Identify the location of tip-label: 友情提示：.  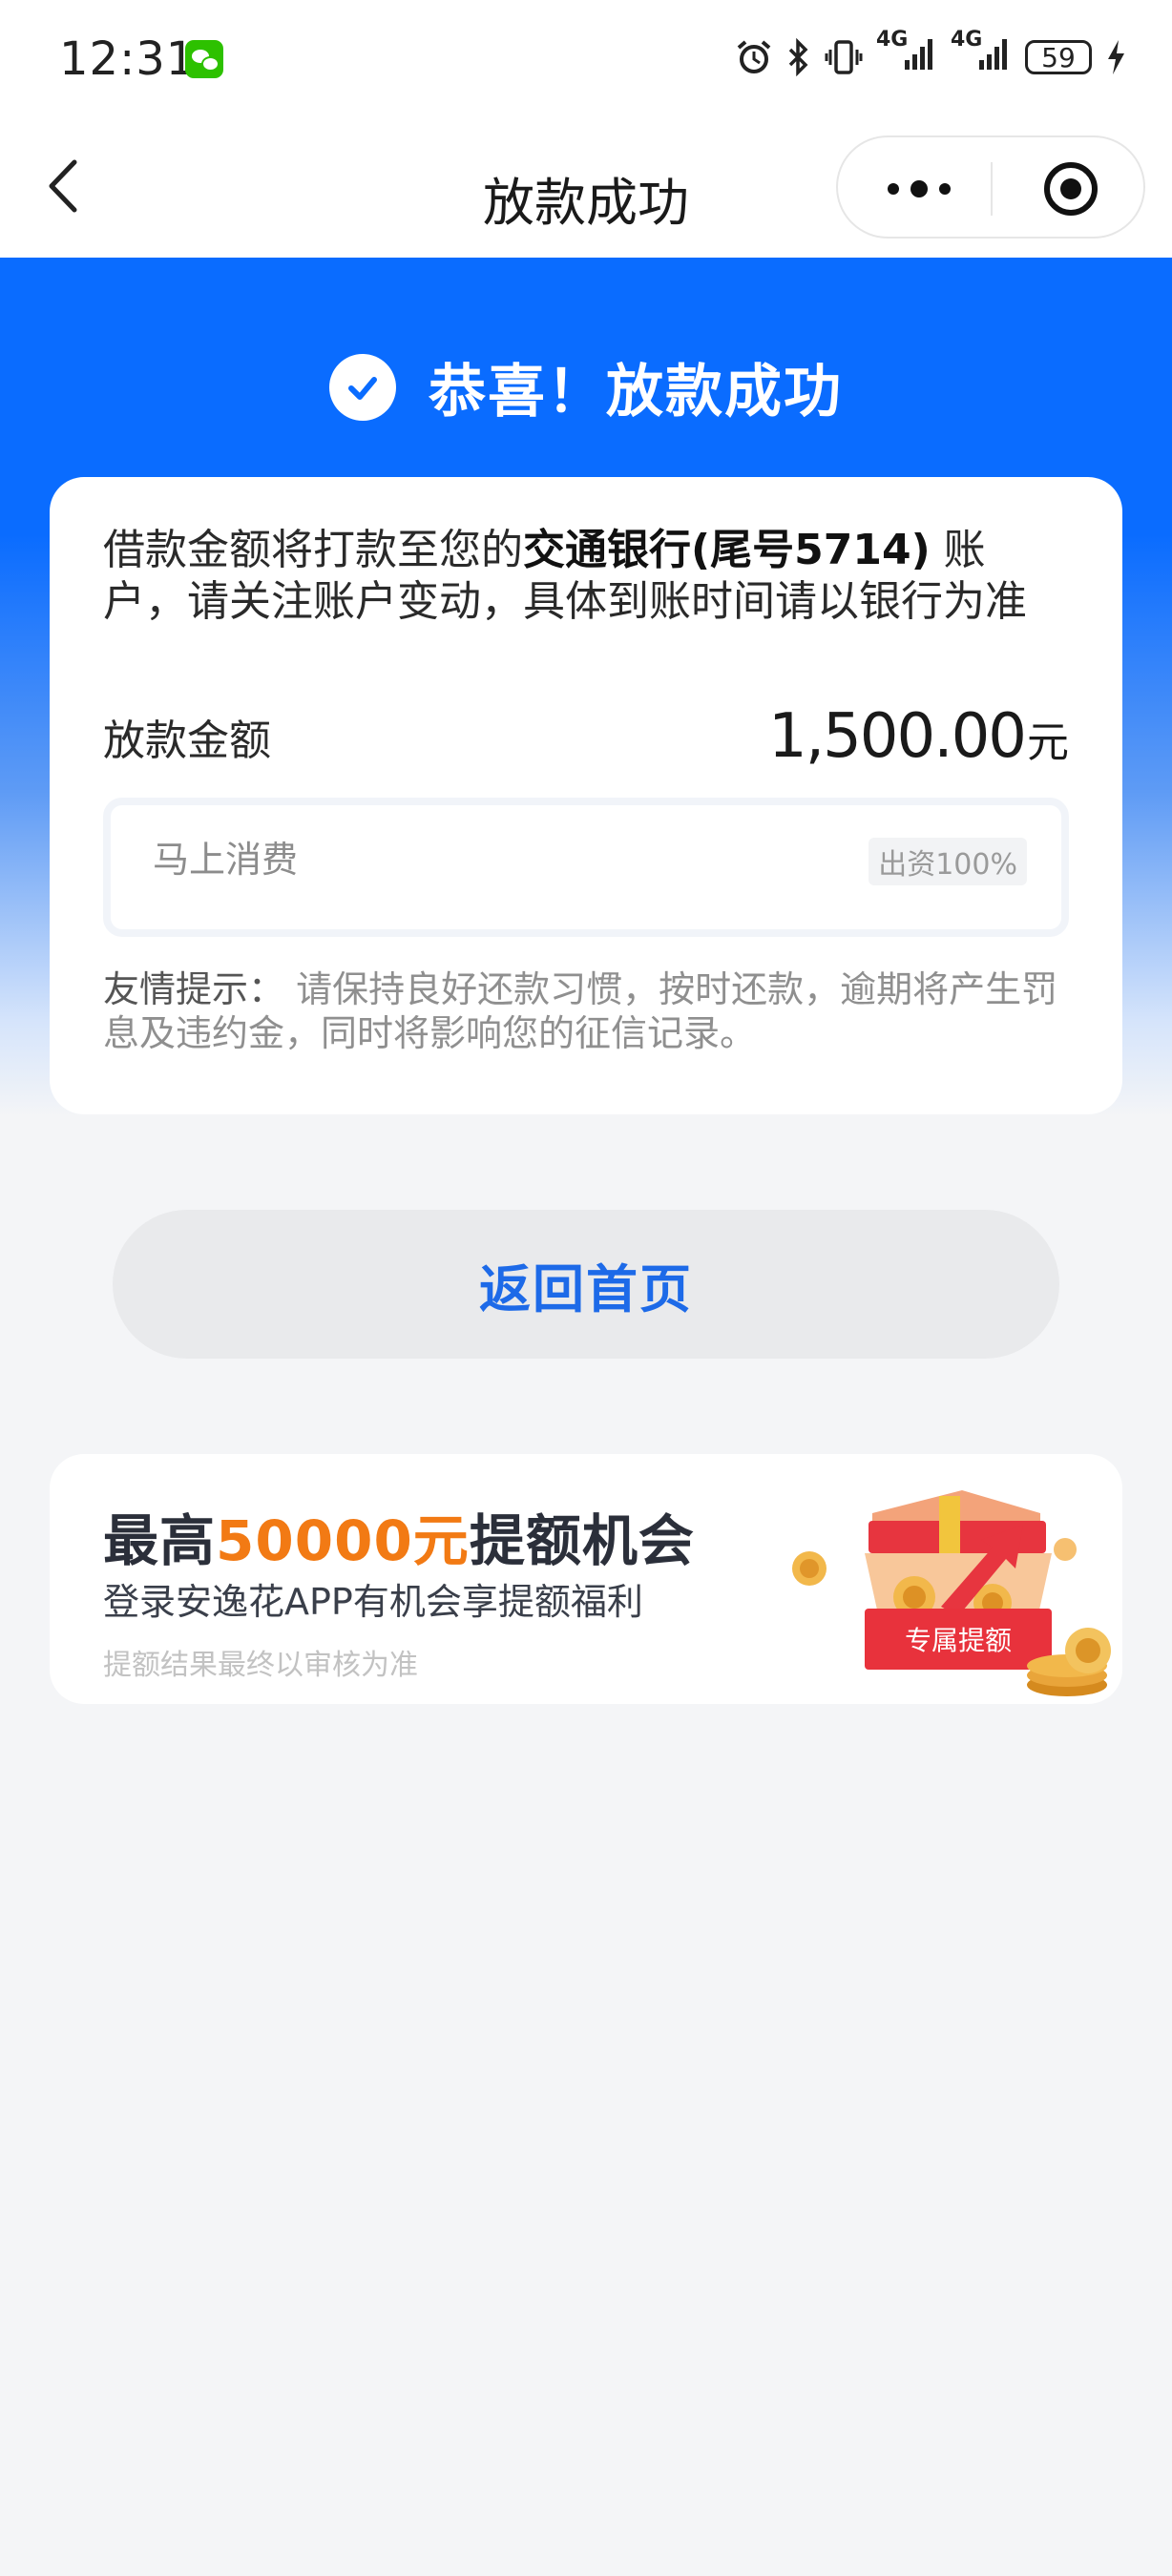
(194, 989).